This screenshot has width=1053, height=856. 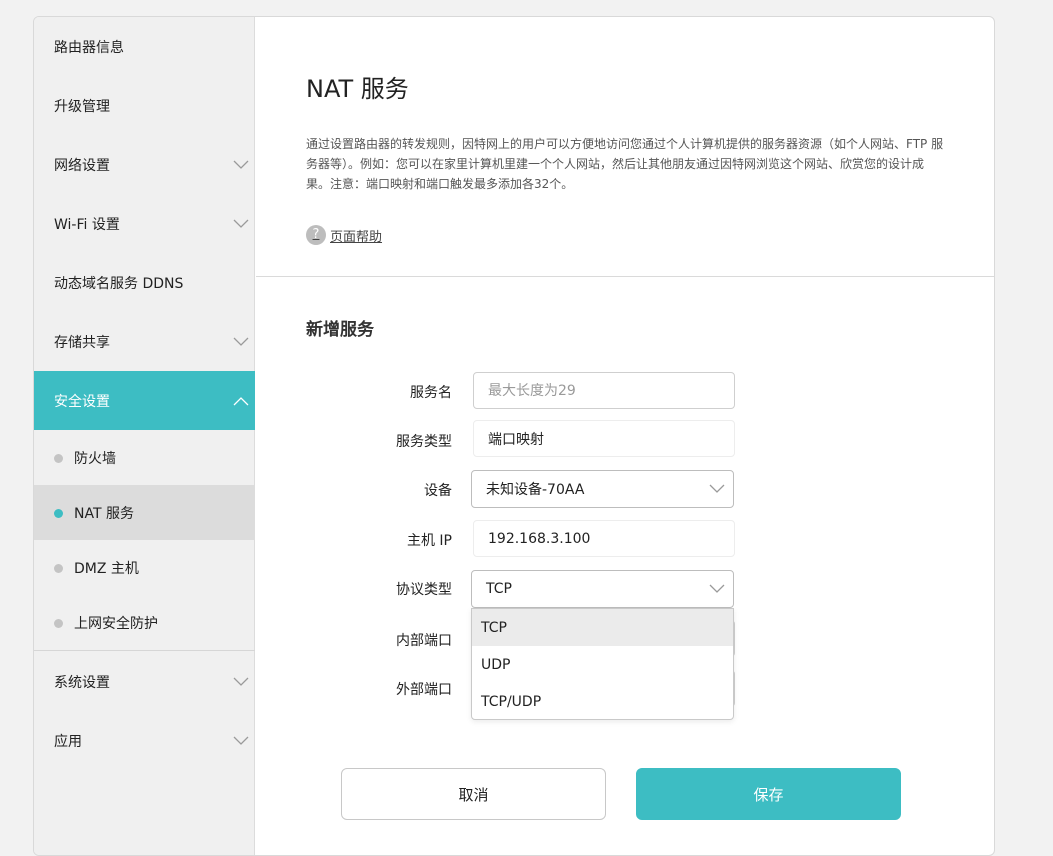 I want to click on sidebar-item-label: 升级管理, so click(x=82, y=106).